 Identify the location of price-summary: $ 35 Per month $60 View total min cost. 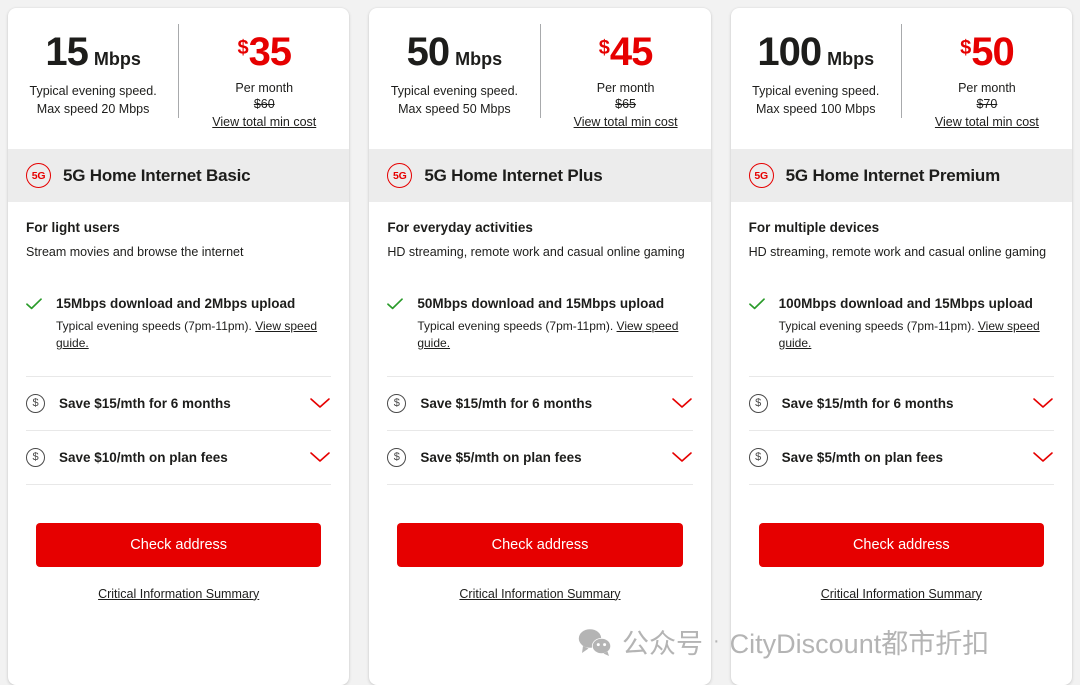
(264, 77).